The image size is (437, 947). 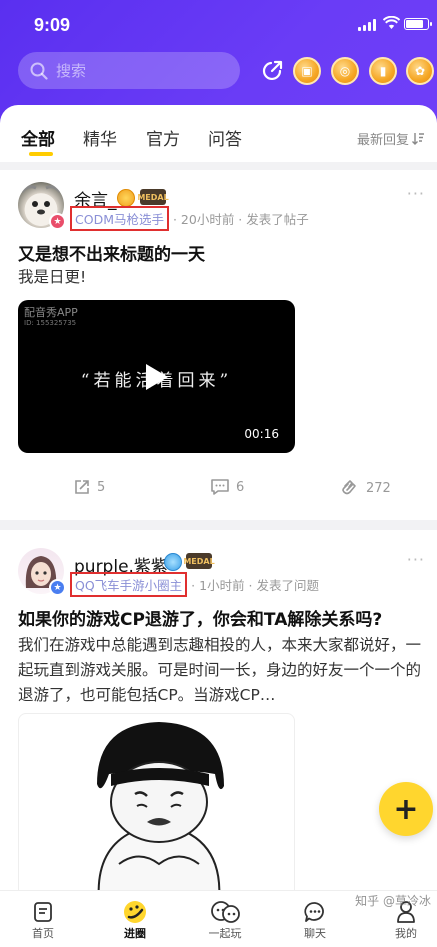 I want to click on nav-circle-label: 进圈, so click(x=135, y=933).